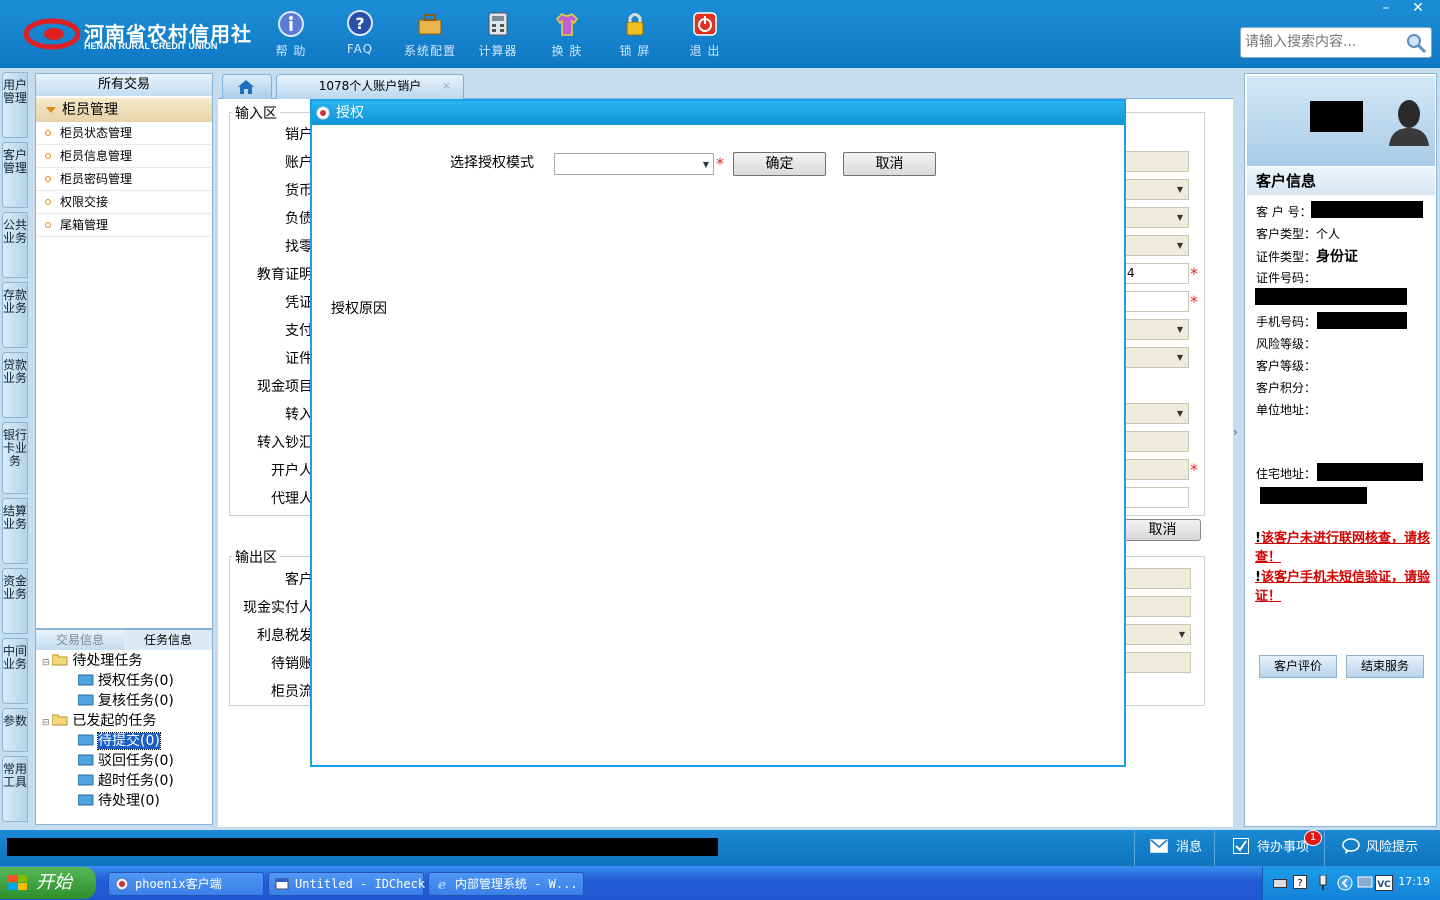  Describe the element at coordinates (1298, 666) in the screenshot. I see `customer-evaluation-button: 客户评价` at that location.